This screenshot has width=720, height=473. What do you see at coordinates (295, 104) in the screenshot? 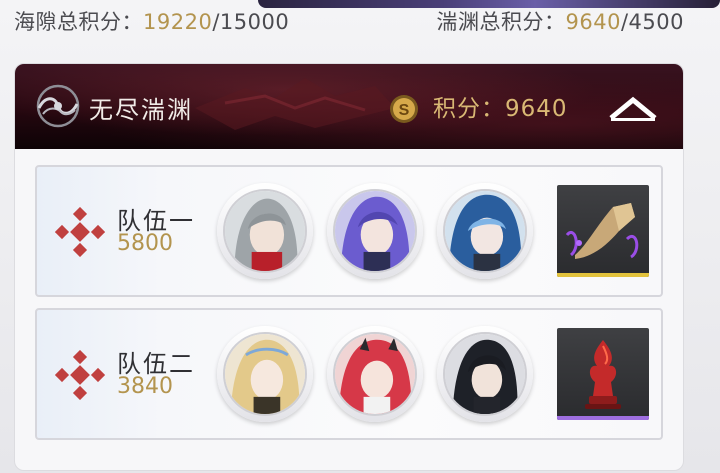
I see `header-decoration` at bounding box center [295, 104].